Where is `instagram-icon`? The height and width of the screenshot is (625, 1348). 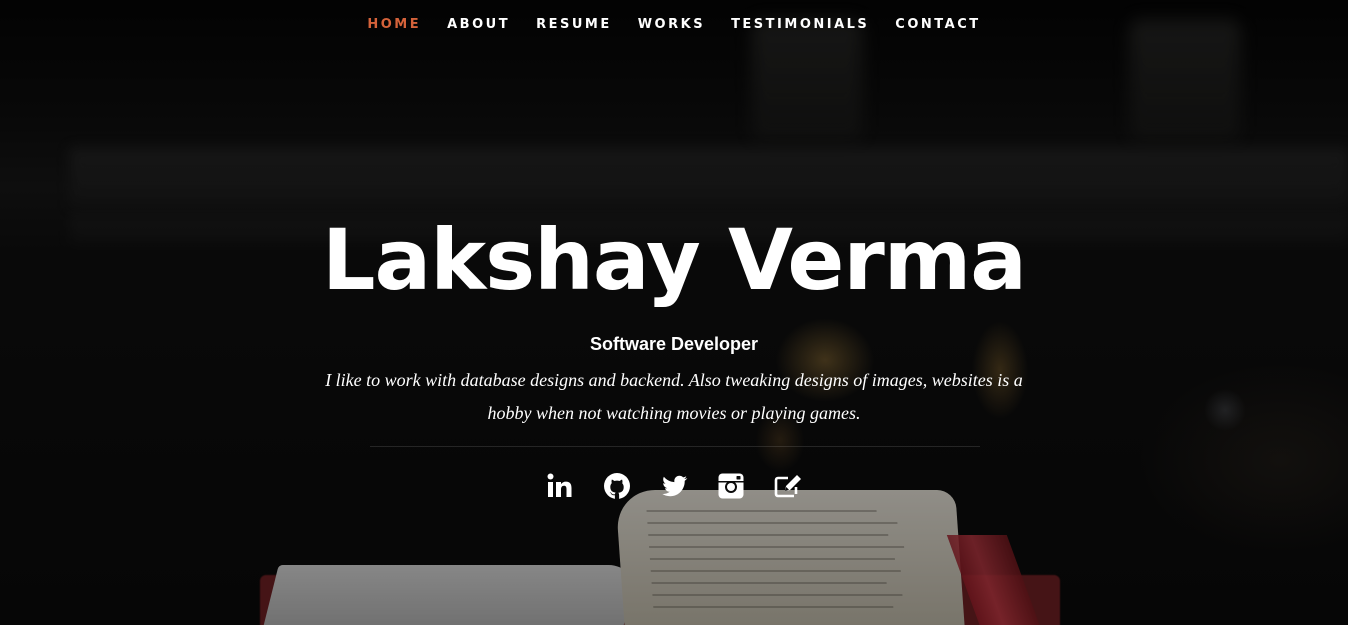 instagram-icon is located at coordinates (731, 486).